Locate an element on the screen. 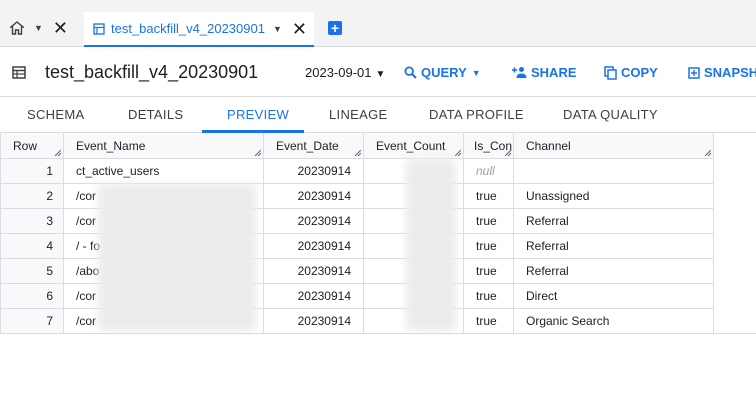  row-number: 4 is located at coordinates (32, 246).